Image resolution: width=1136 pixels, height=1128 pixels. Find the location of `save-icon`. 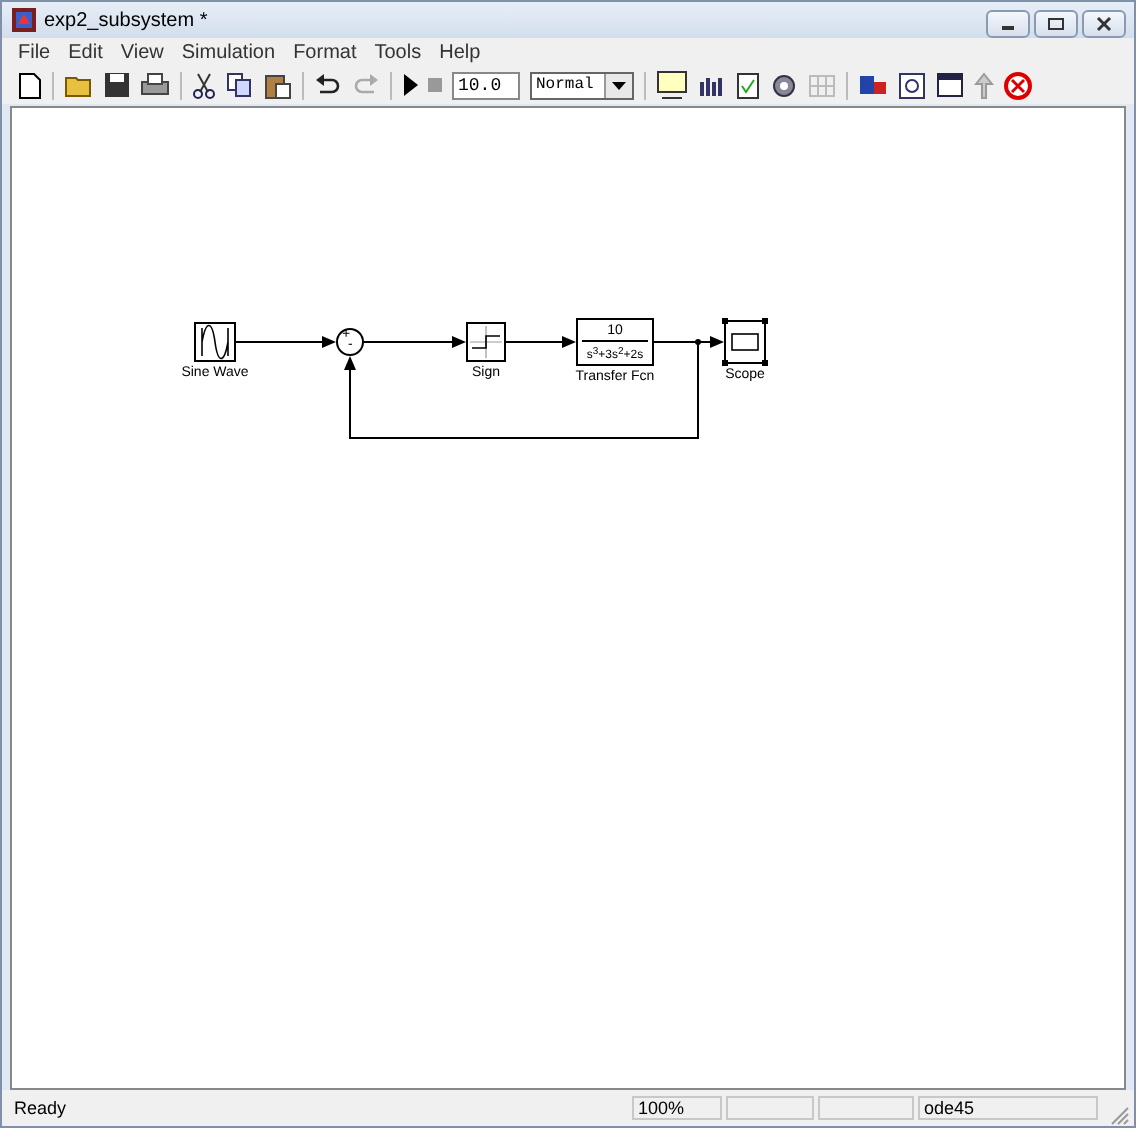

save-icon is located at coordinates (117, 85).